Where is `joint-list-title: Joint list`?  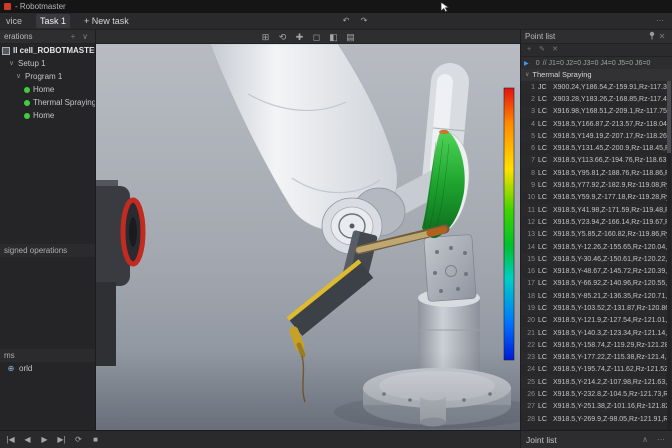 joint-list-title: Joint list is located at coordinates (541, 439).